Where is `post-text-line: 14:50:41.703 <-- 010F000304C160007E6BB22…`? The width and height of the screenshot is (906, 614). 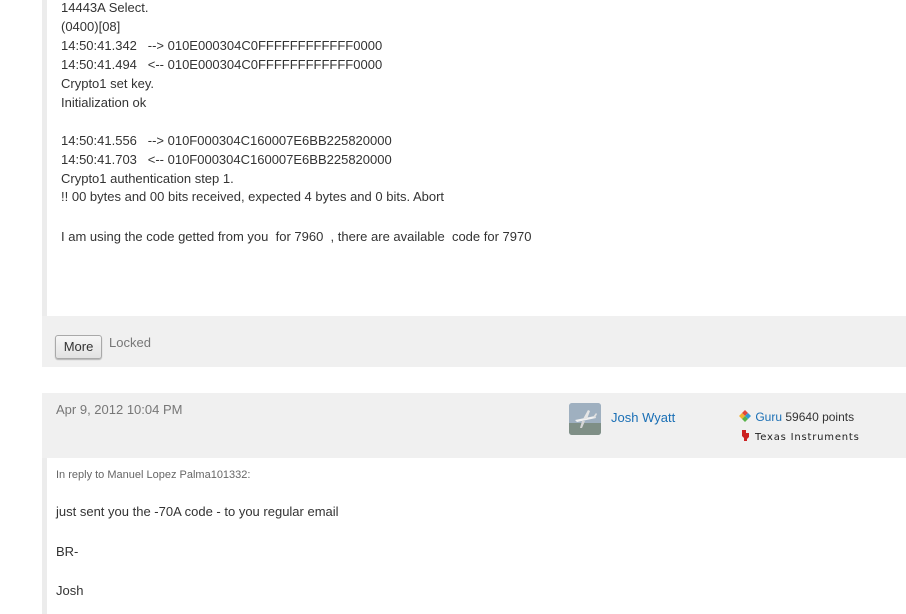 post-text-line: 14:50:41.703 <-- 010F000304C160007E6BB22… is located at coordinates (226, 159).